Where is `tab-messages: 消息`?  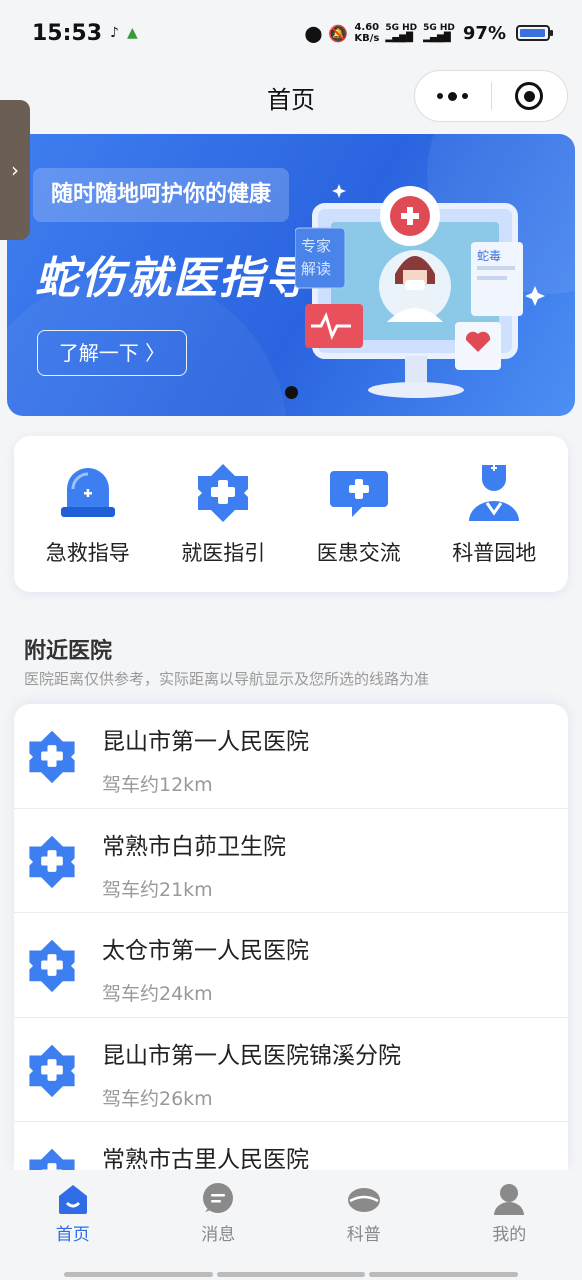
tab-messages: 消息 is located at coordinates (218, 1213).